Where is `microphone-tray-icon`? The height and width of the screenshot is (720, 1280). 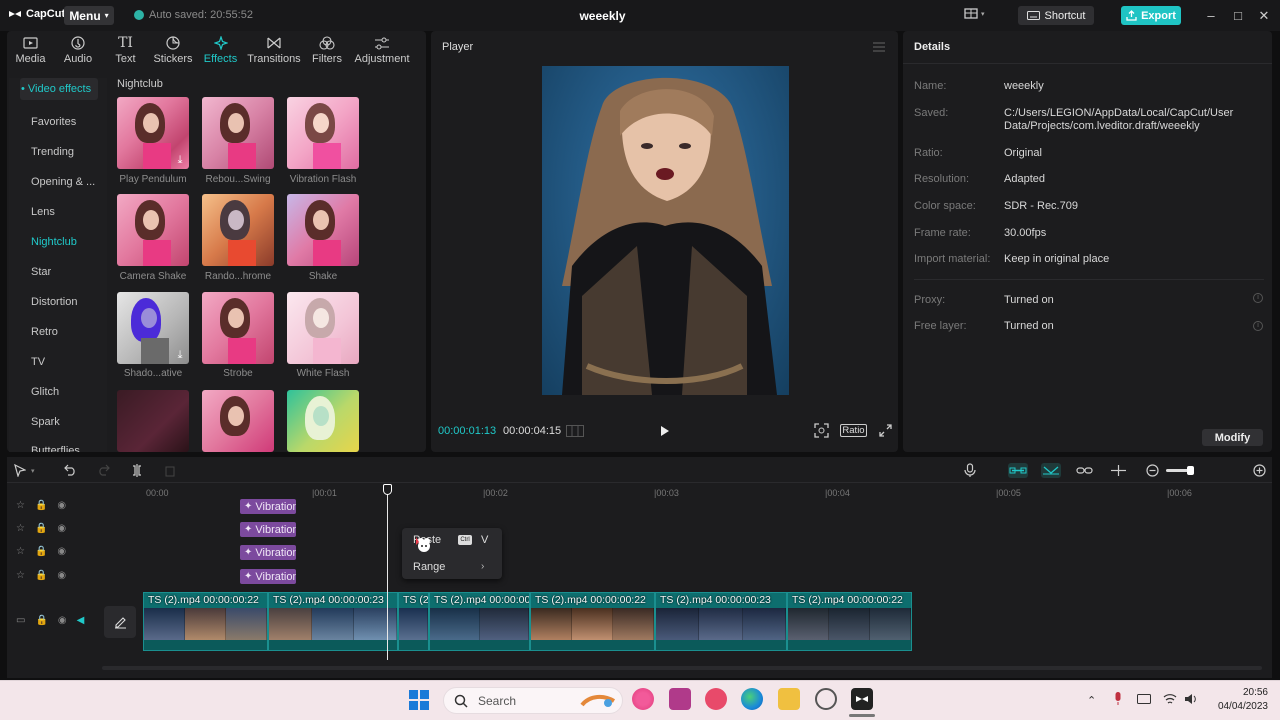 microphone-tray-icon is located at coordinates (1118, 699).